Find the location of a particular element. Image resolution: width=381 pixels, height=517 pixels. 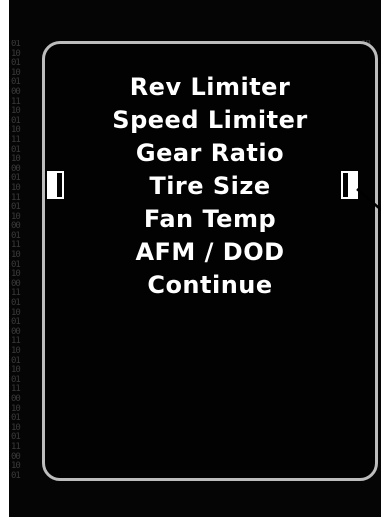

menu-item-speed-limiter: Speed Limiter is located at coordinates (210, 120).